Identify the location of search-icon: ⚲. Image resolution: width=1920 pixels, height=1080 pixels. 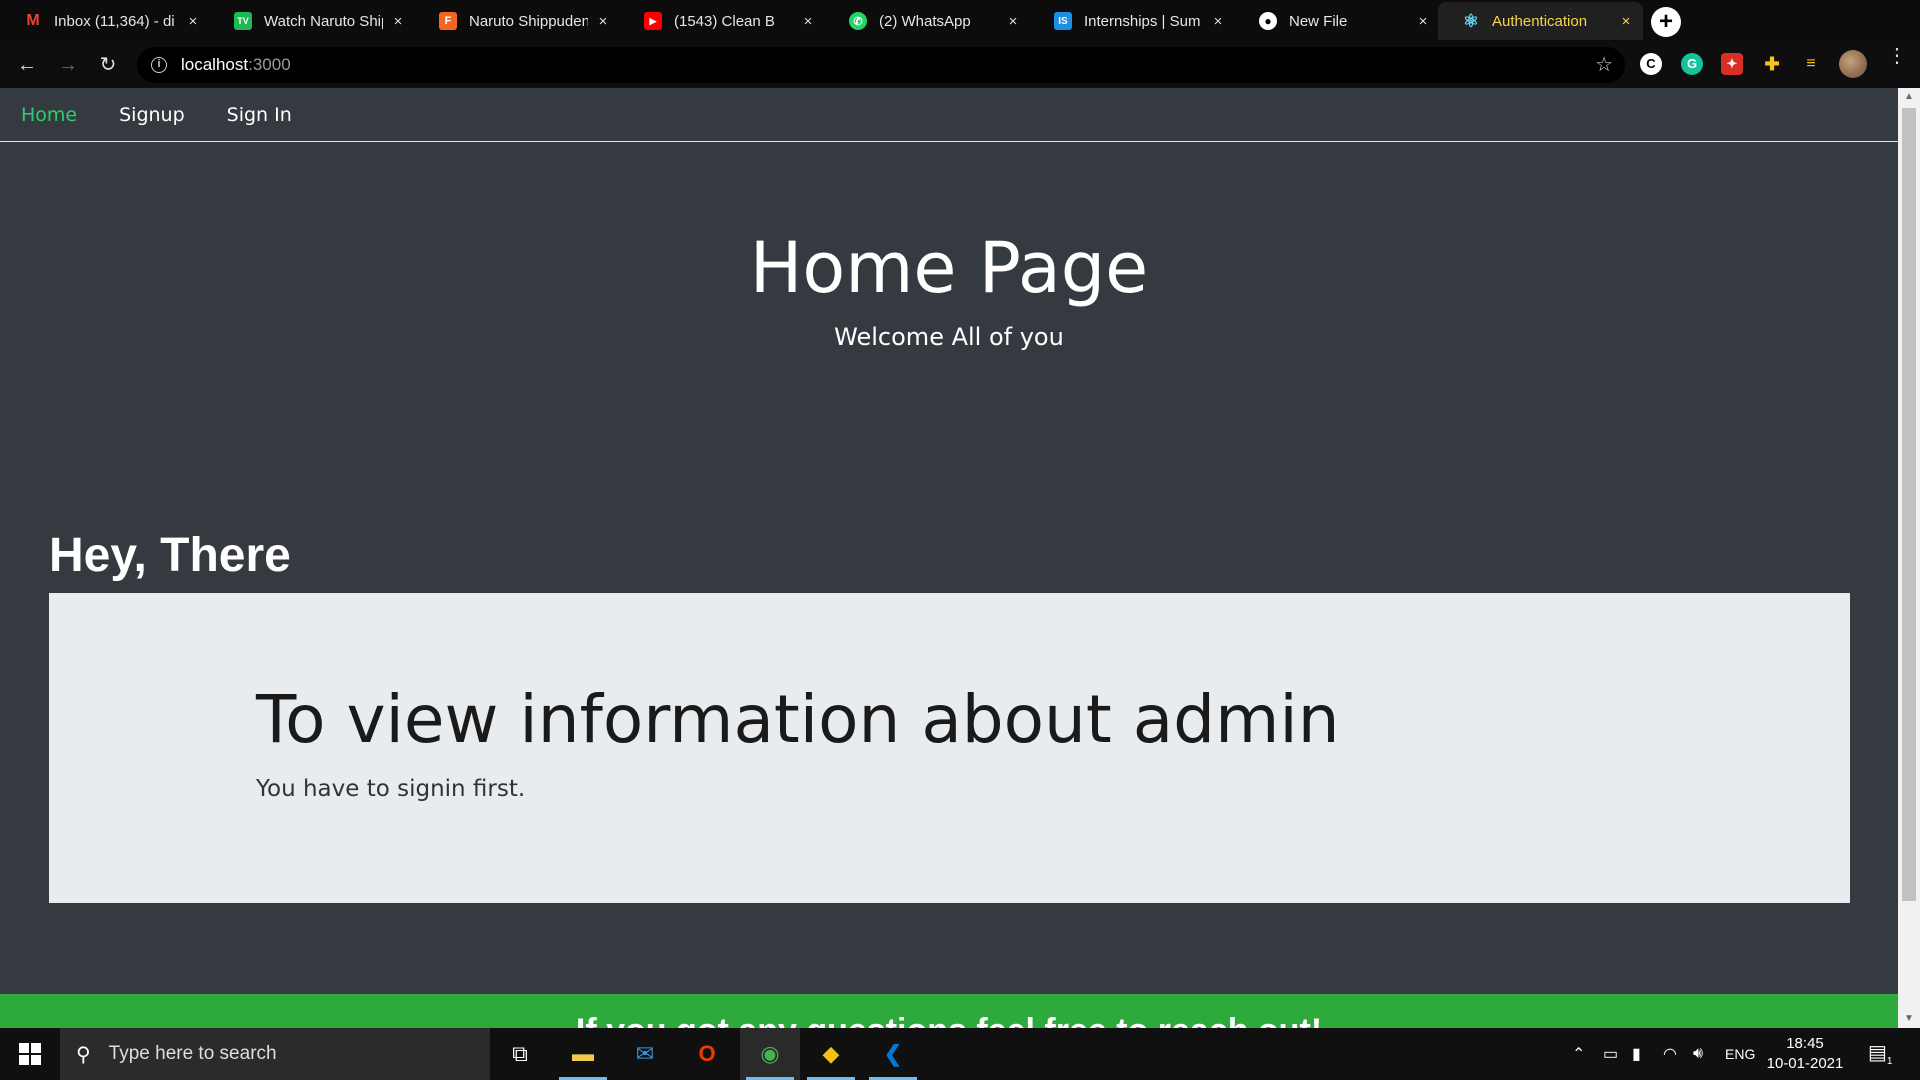
(83, 1054).